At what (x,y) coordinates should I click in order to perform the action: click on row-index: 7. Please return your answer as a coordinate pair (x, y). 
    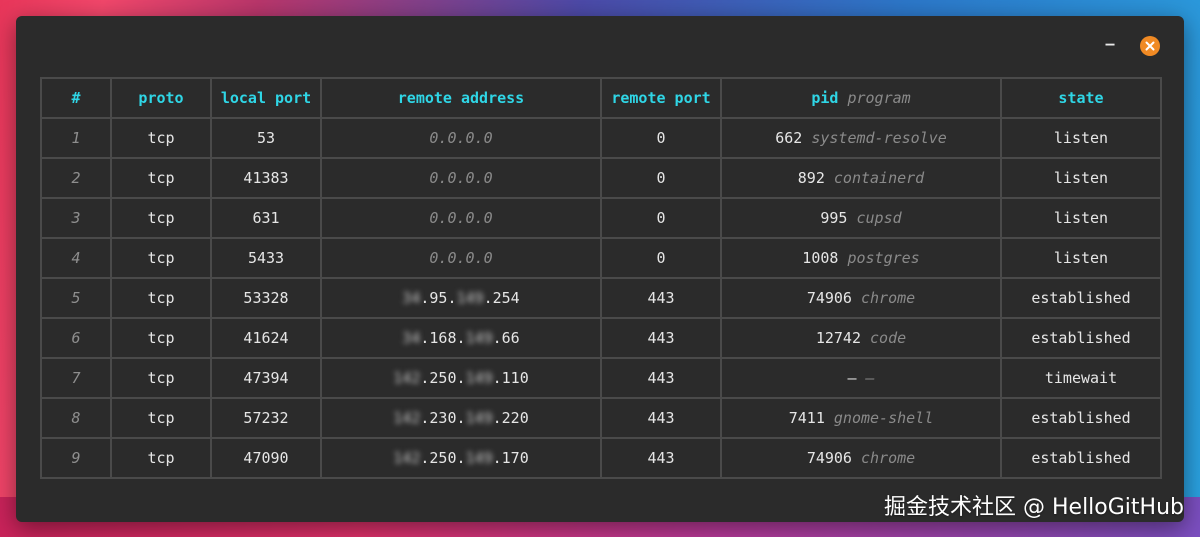
    Looking at the image, I should click on (76, 378).